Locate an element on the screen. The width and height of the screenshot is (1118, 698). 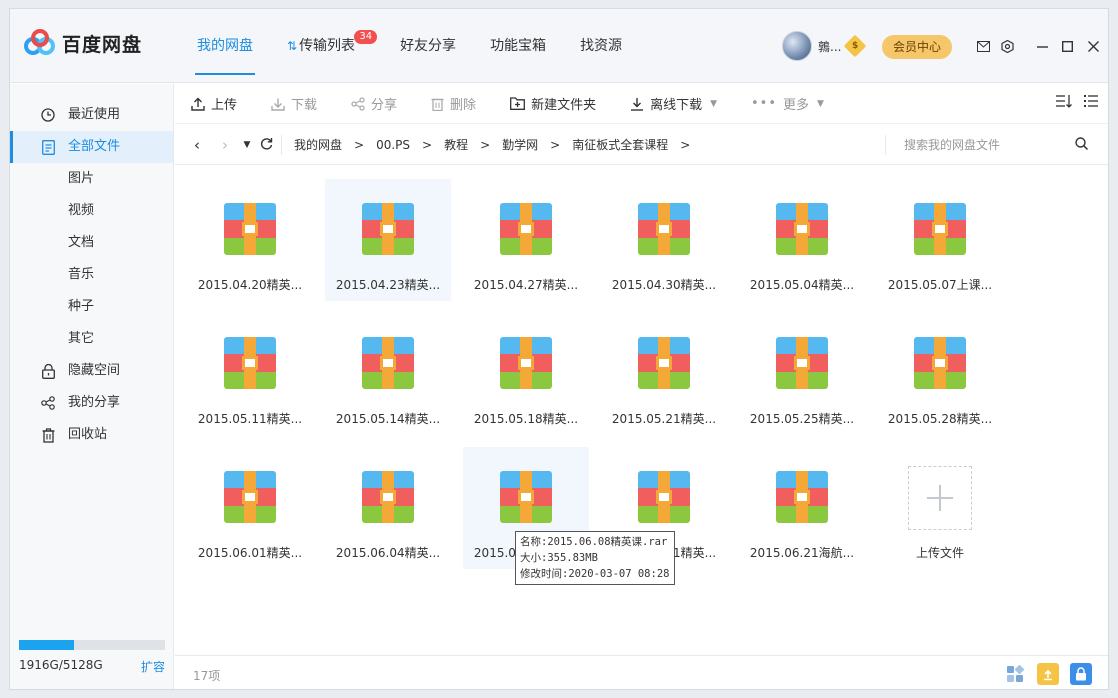
delete-button: 删除 is located at coordinates (453, 103).